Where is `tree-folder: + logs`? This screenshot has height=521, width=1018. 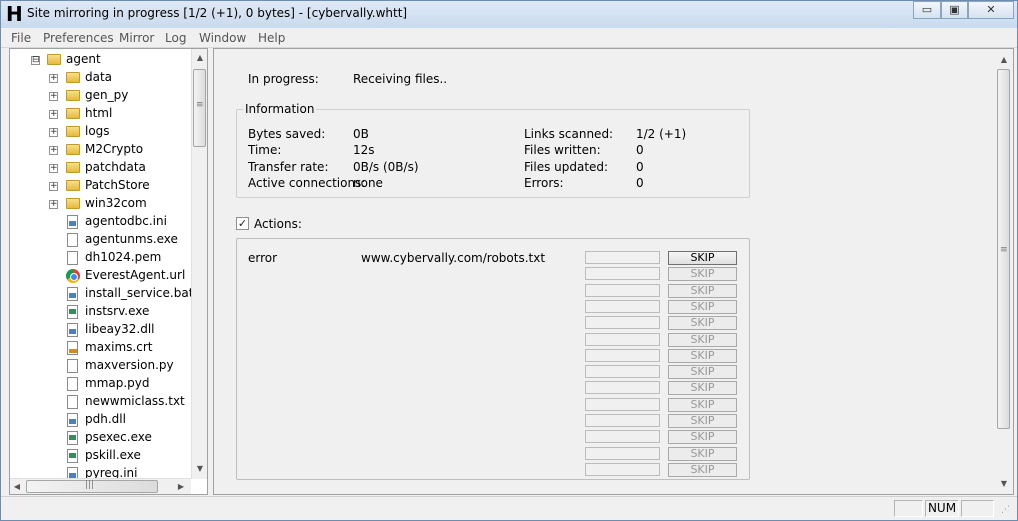
tree-folder: + logs is located at coordinates (100, 132).